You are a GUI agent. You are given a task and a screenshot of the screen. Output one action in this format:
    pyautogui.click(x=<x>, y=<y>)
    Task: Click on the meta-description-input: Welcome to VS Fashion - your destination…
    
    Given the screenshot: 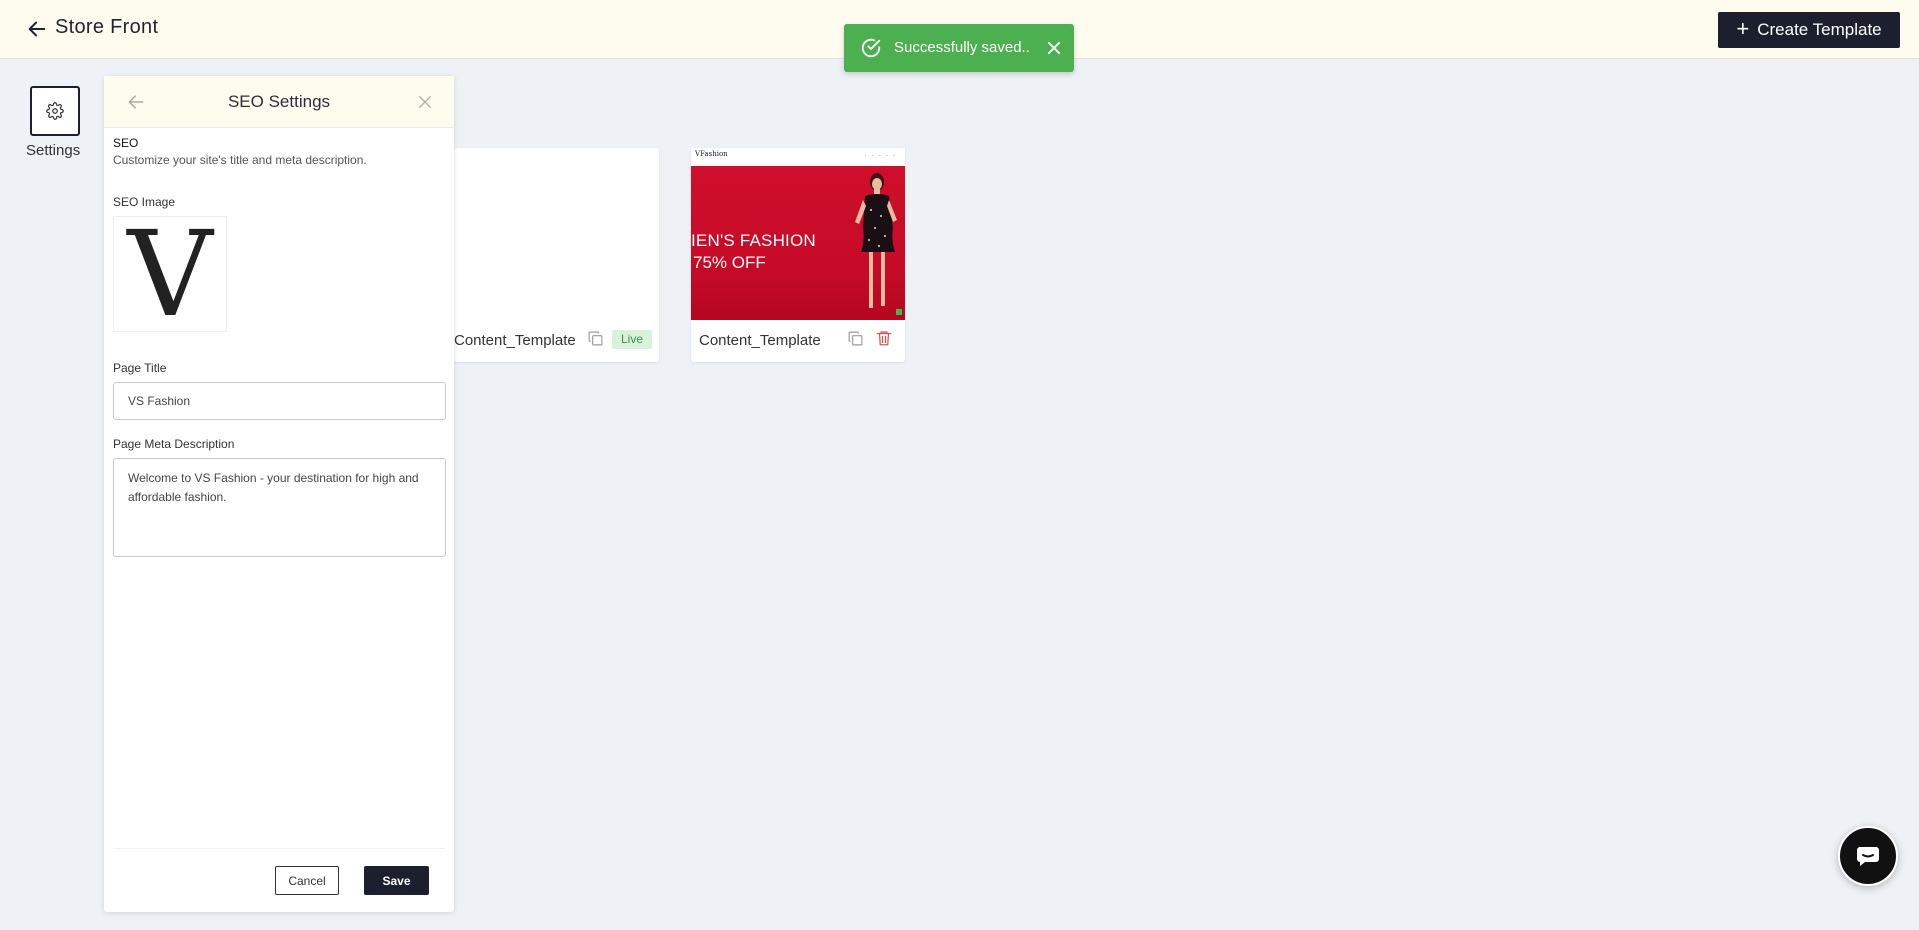 What is the action you would take?
    pyautogui.click(x=279, y=507)
    